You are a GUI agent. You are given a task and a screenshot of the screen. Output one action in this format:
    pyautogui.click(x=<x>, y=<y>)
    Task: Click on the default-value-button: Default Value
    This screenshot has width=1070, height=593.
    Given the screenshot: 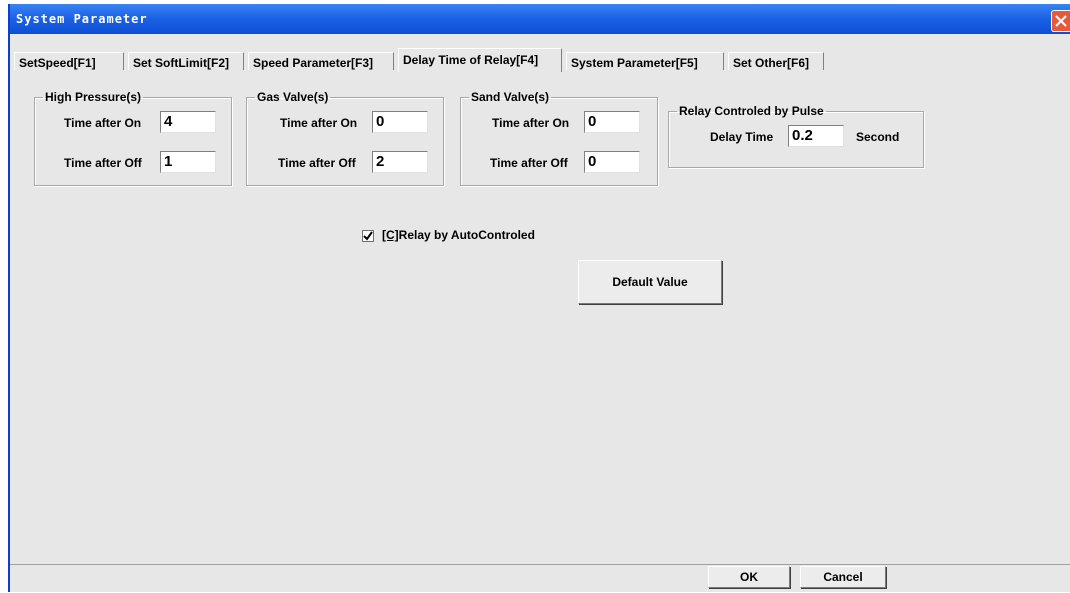 What is the action you would take?
    pyautogui.click(x=650, y=282)
    